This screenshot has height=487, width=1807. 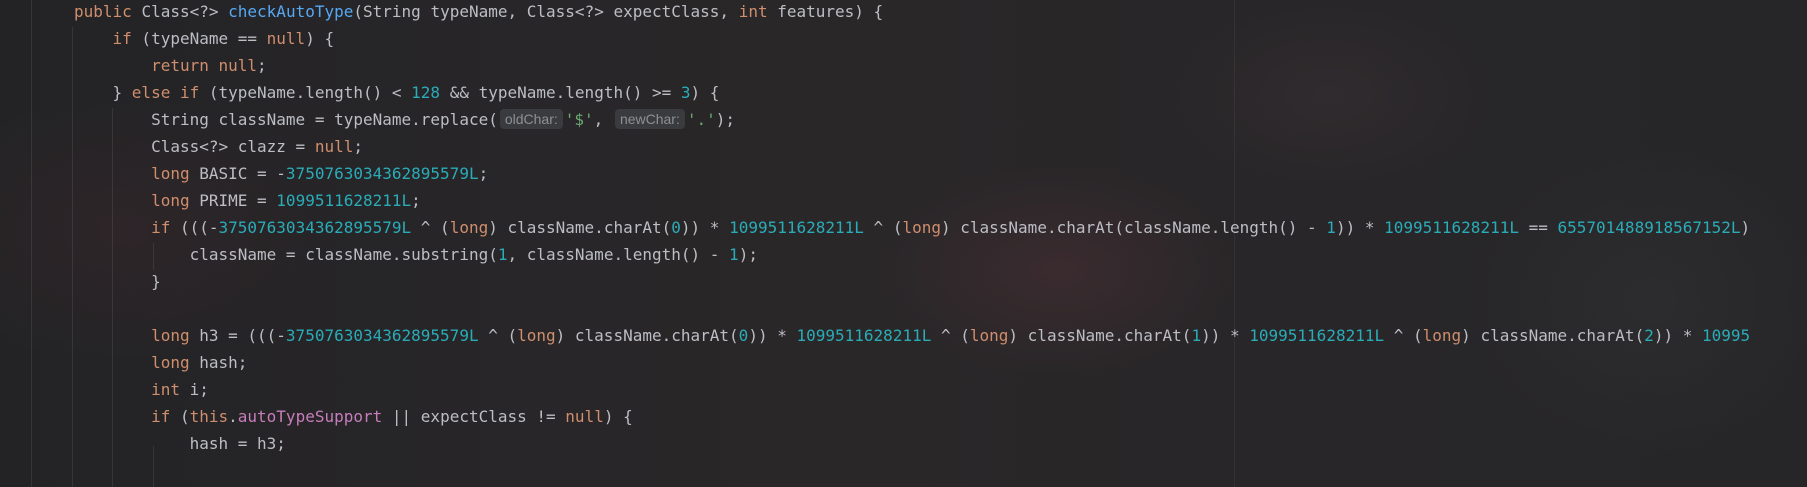 I want to click on code-token: checkAutoType, so click(x=291, y=11).